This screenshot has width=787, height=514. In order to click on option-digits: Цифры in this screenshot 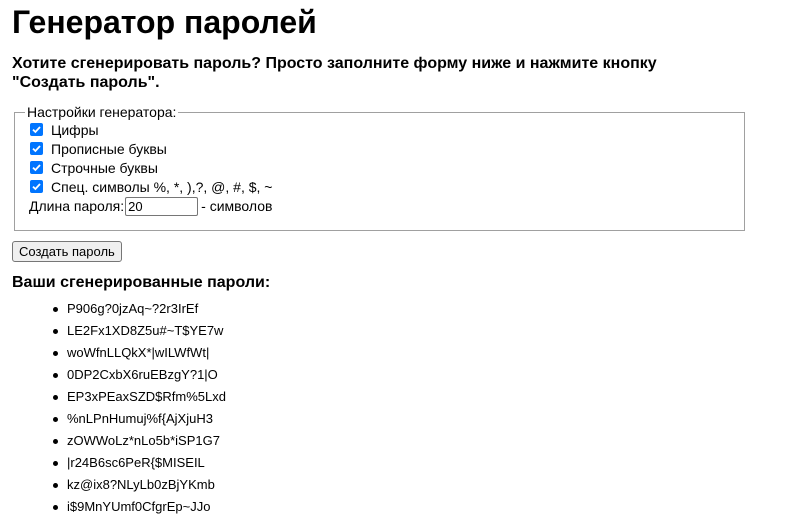, I will do `click(382, 129)`.